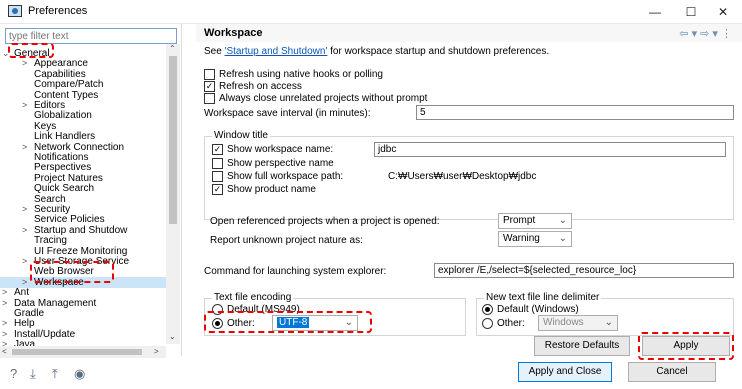 The image size is (742, 389). I want to click on tree-item-label: Service Policies, so click(69, 220).